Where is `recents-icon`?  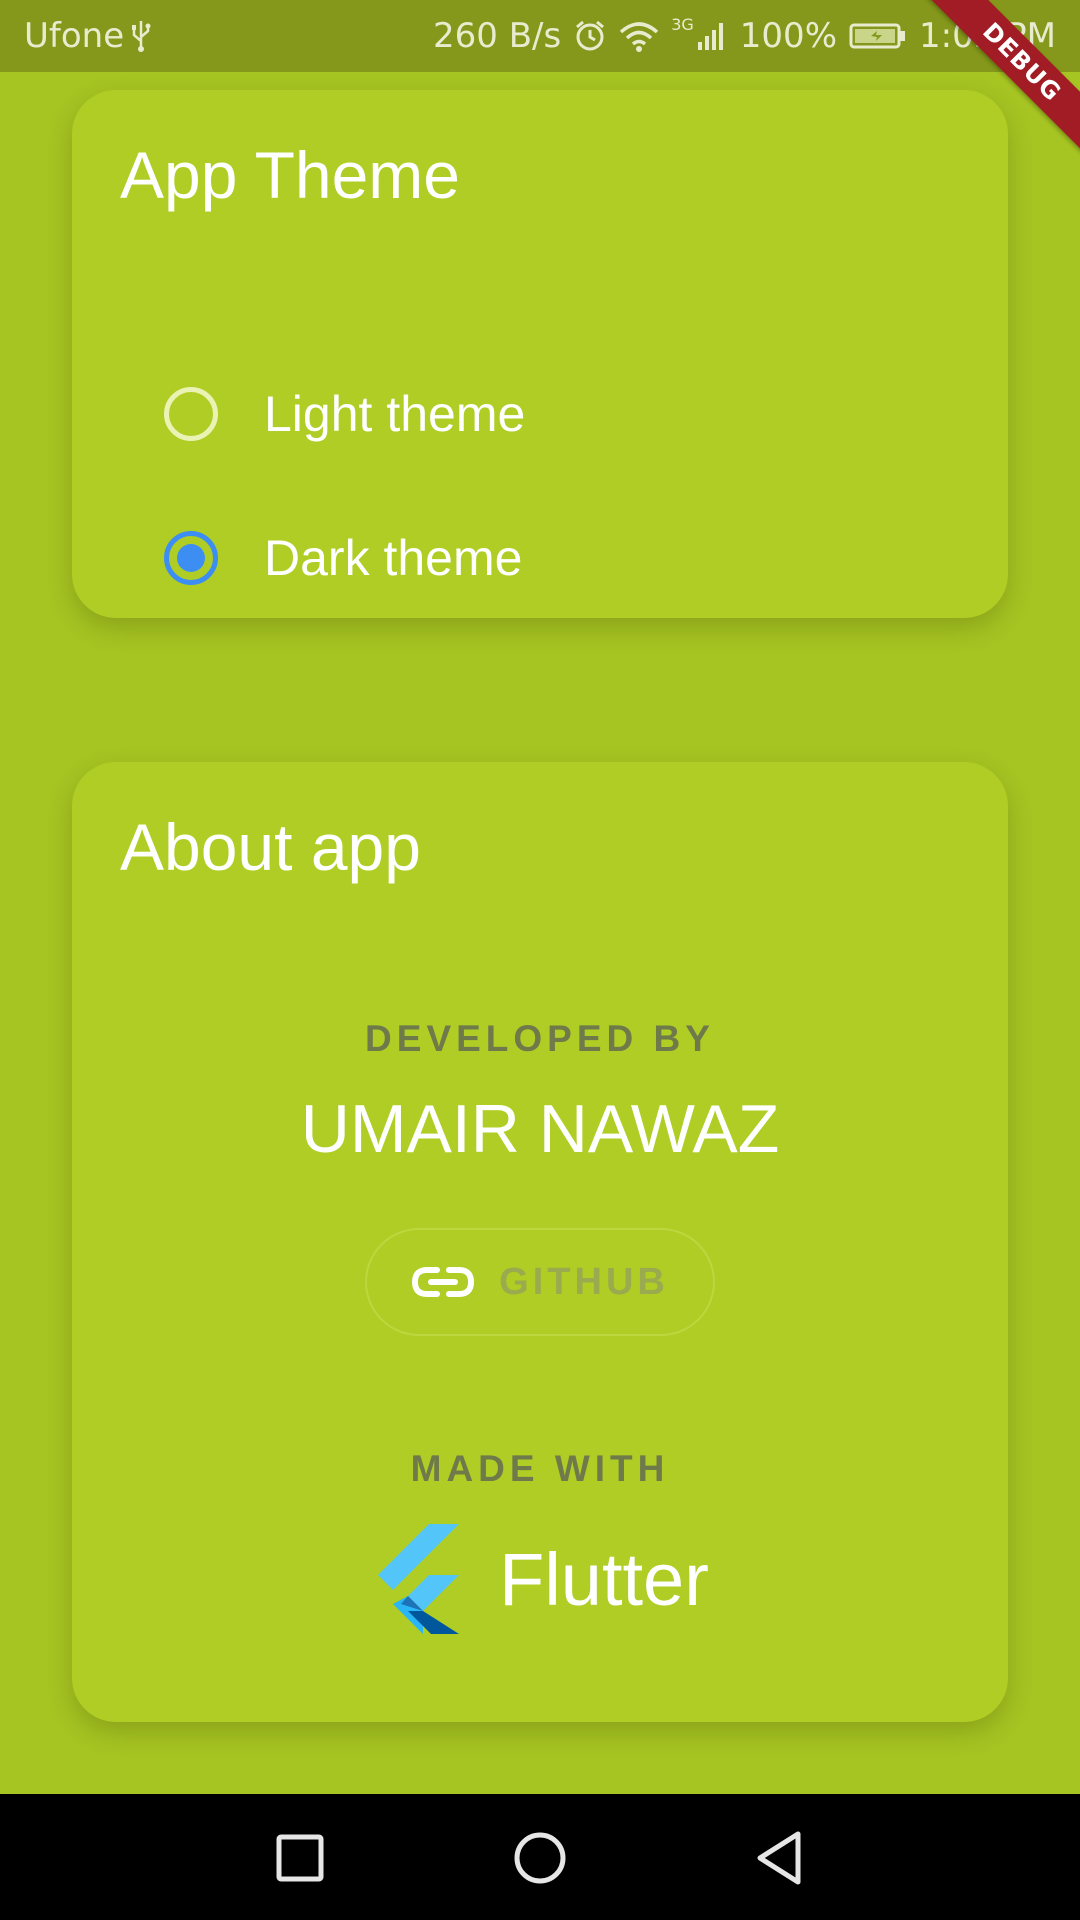 recents-icon is located at coordinates (300, 1858).